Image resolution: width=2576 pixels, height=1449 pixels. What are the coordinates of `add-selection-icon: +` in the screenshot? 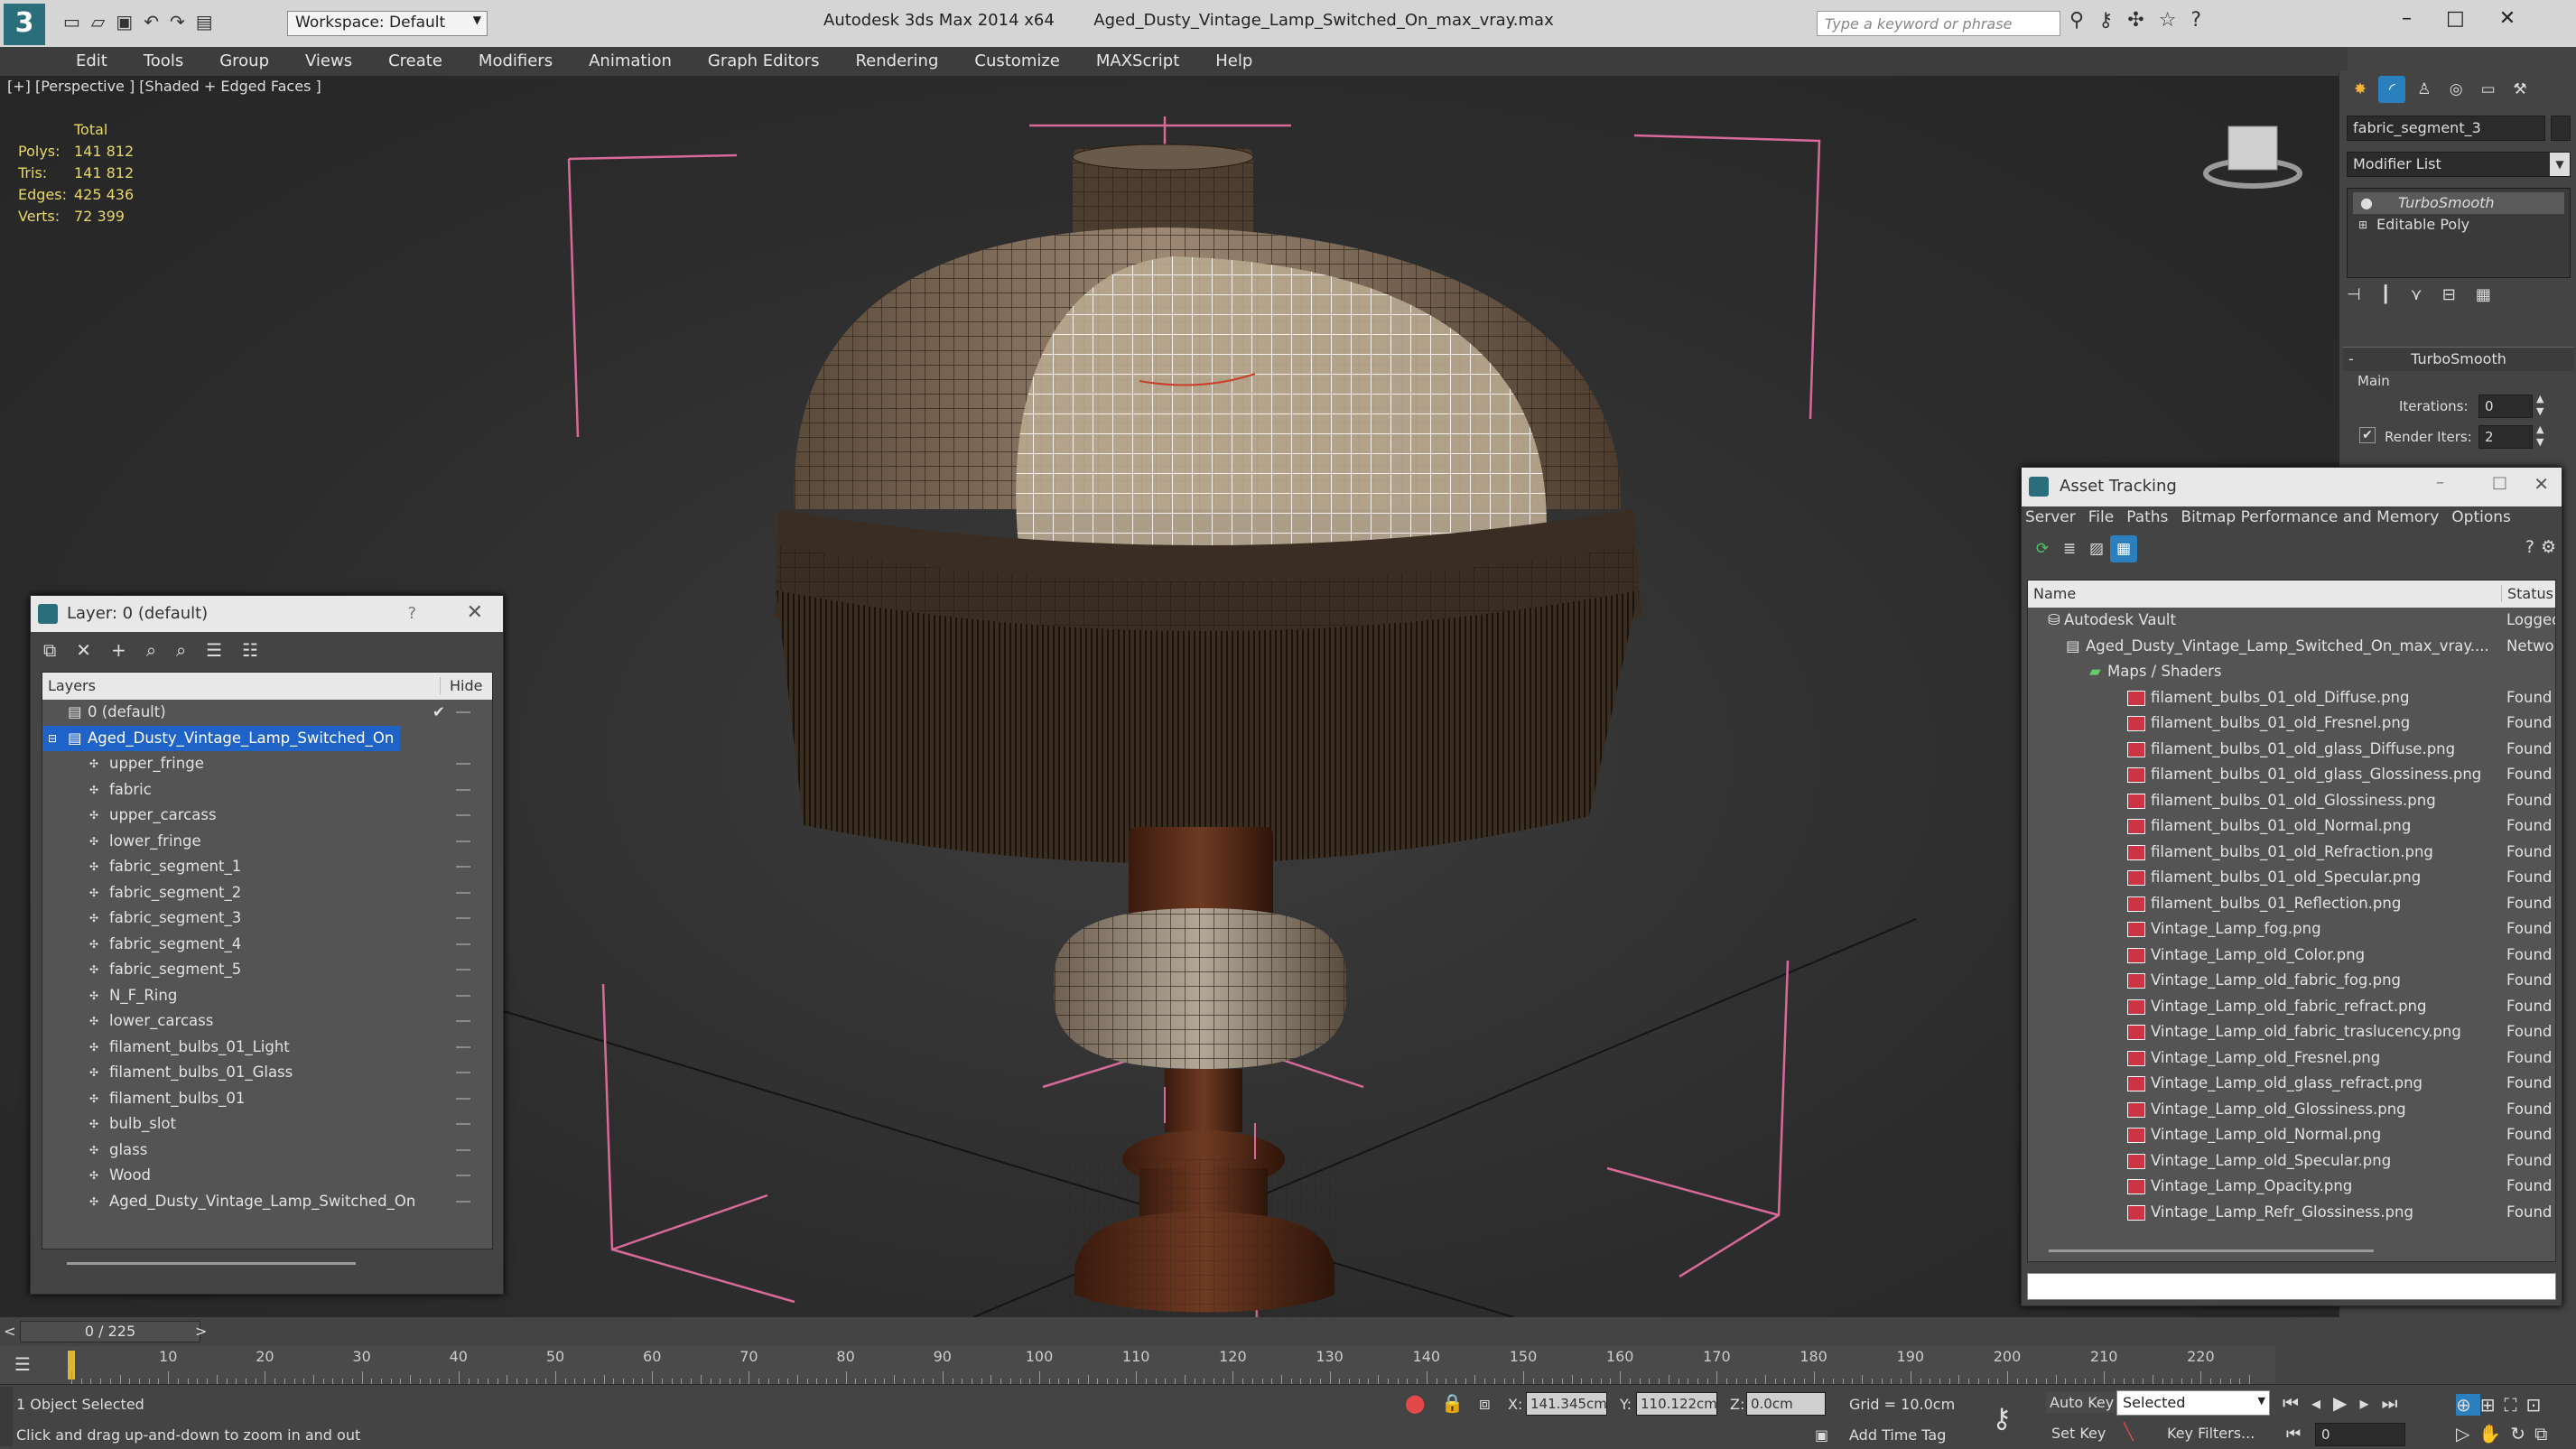 It's located at (128, 650).